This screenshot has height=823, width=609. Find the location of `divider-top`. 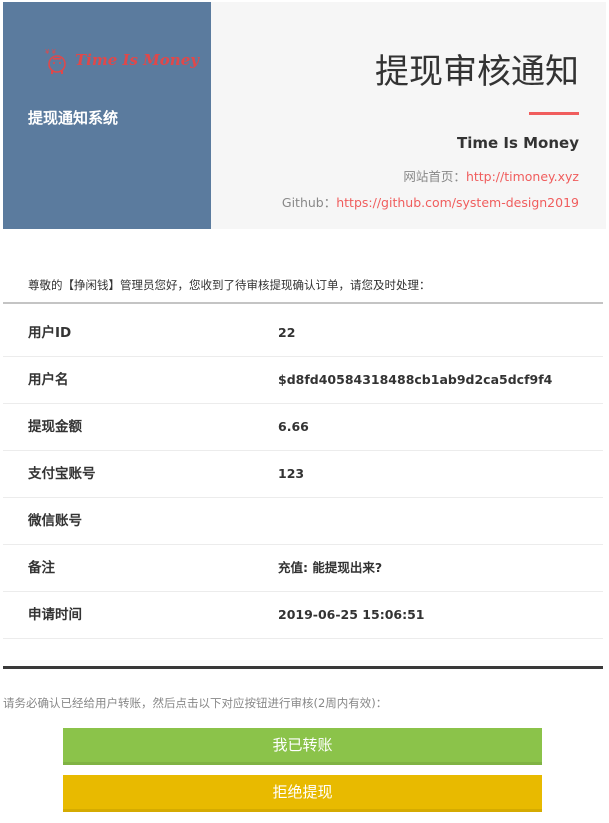

divider-top is located at coordinates (303, 303).